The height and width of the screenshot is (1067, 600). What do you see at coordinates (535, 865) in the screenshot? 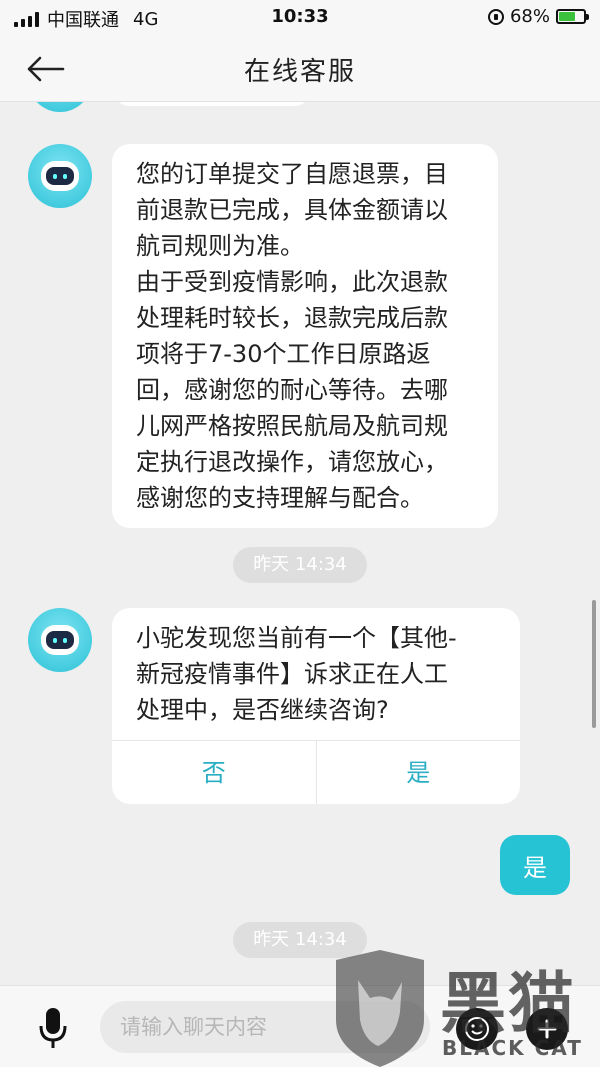
I see `user-message: 是` at bounding box center [535, 865].